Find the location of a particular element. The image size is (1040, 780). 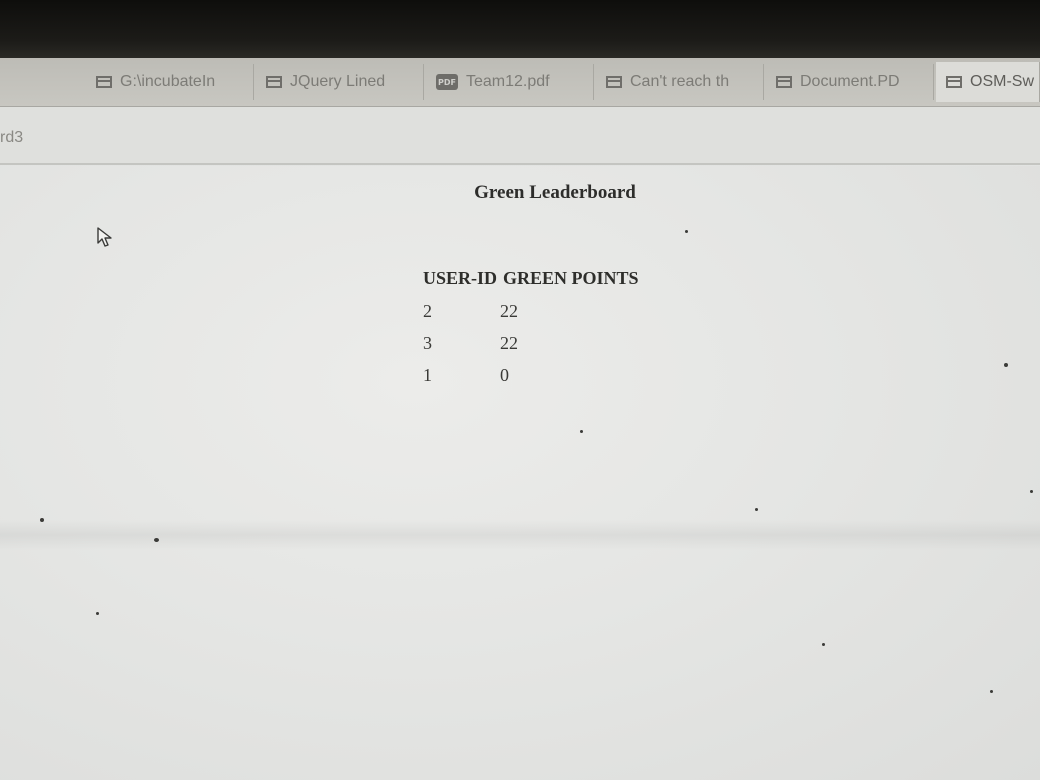

table-row: 3 22 is located at coordinates (531, 343).